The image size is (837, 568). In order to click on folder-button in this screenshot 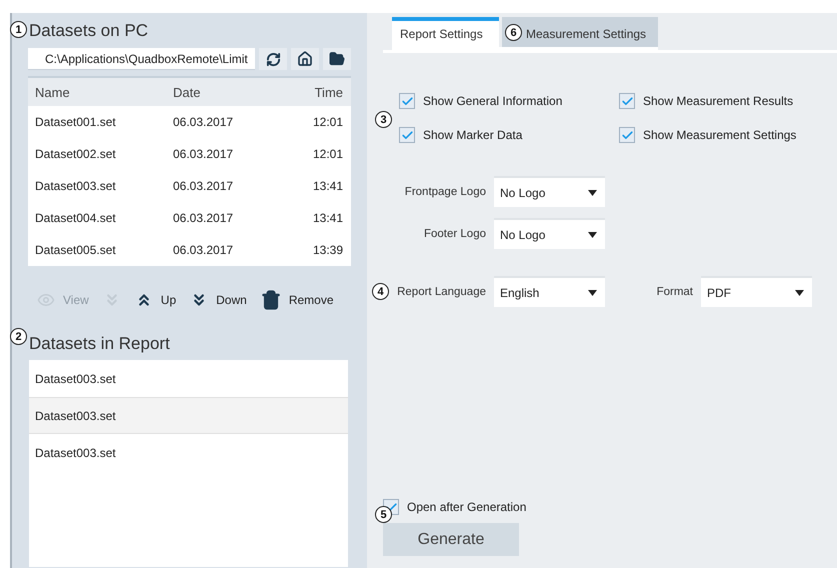, I will do `click(337, 59)`.